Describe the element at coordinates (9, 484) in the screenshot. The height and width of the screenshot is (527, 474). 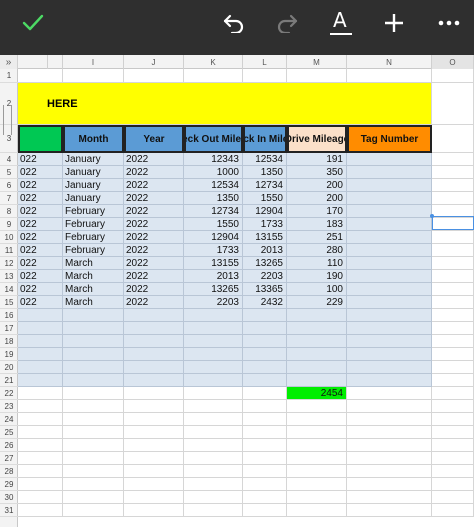
I see `row-number: 29` at that location.